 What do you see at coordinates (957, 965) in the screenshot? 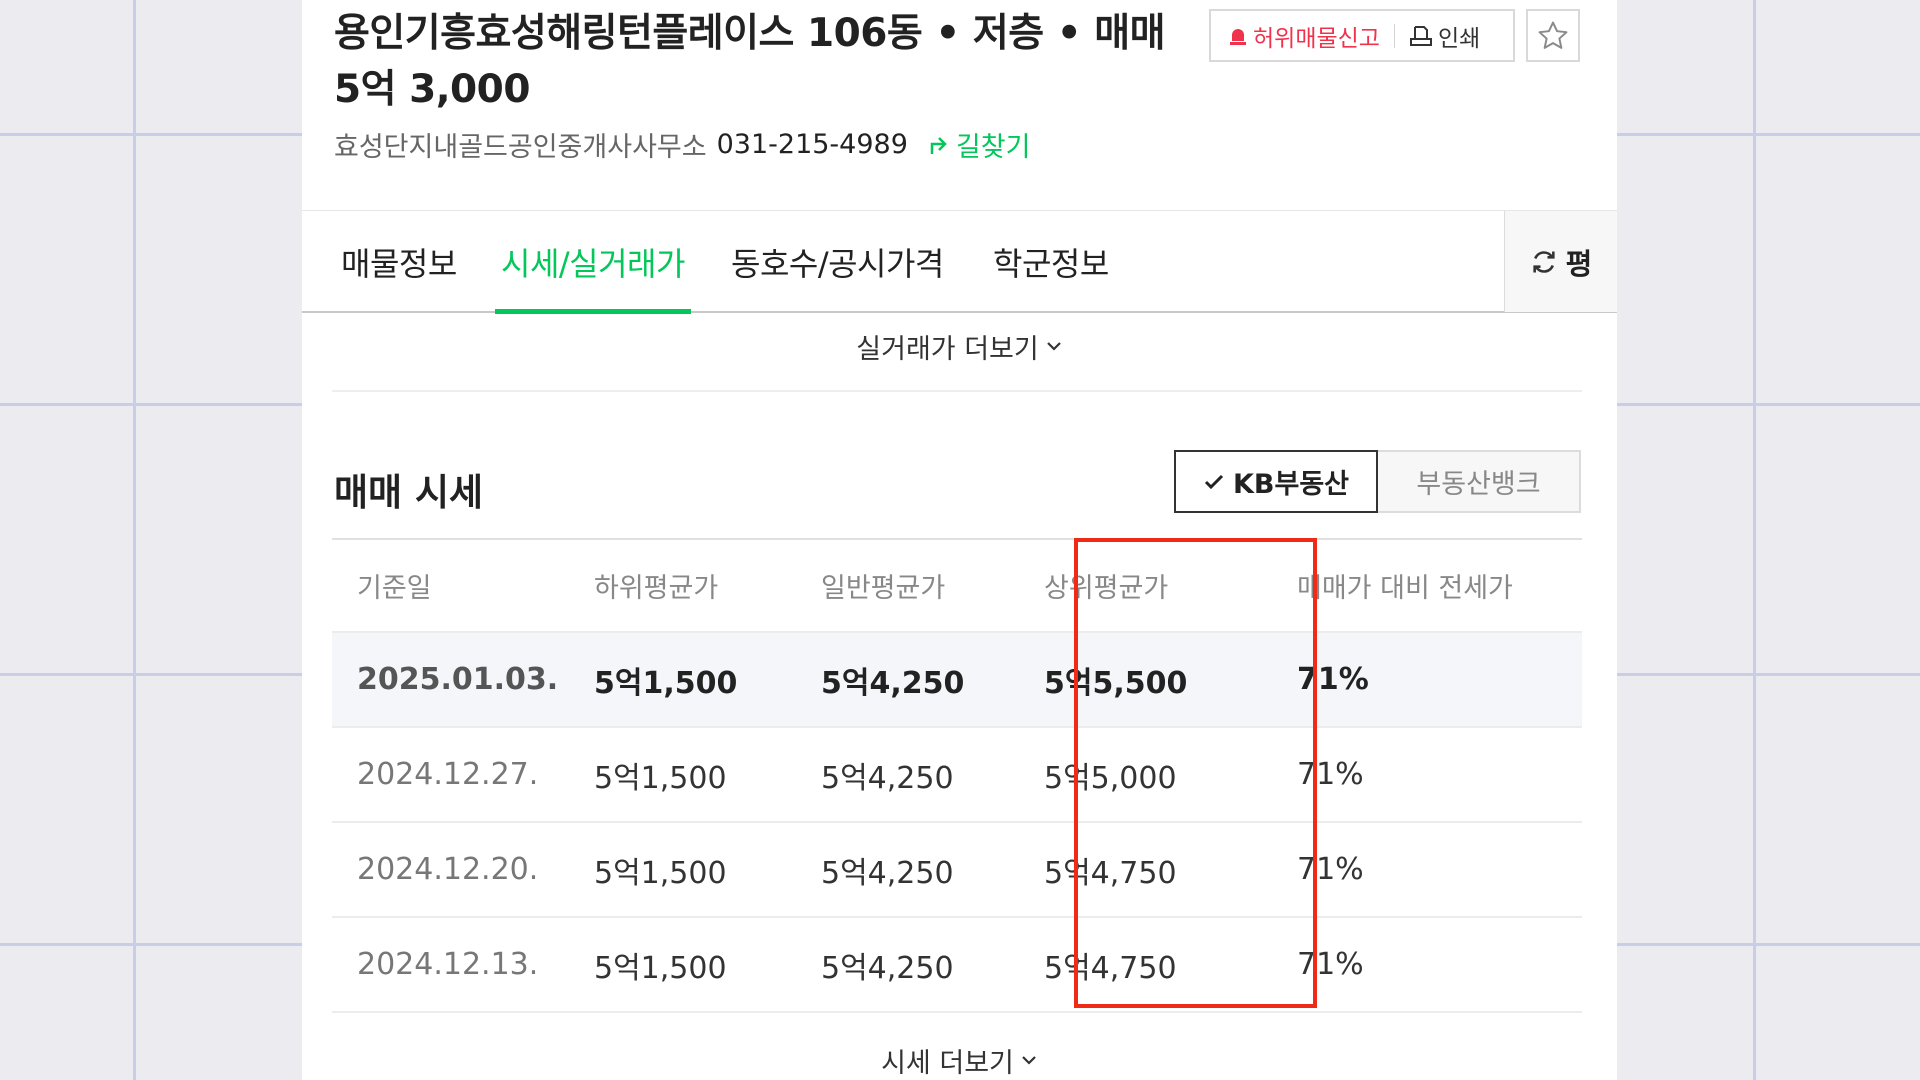
I see `table-row: 2024.12.13. 5억1,500 5억4,250 5억4,750 71%` at bounding box center [957, 965].